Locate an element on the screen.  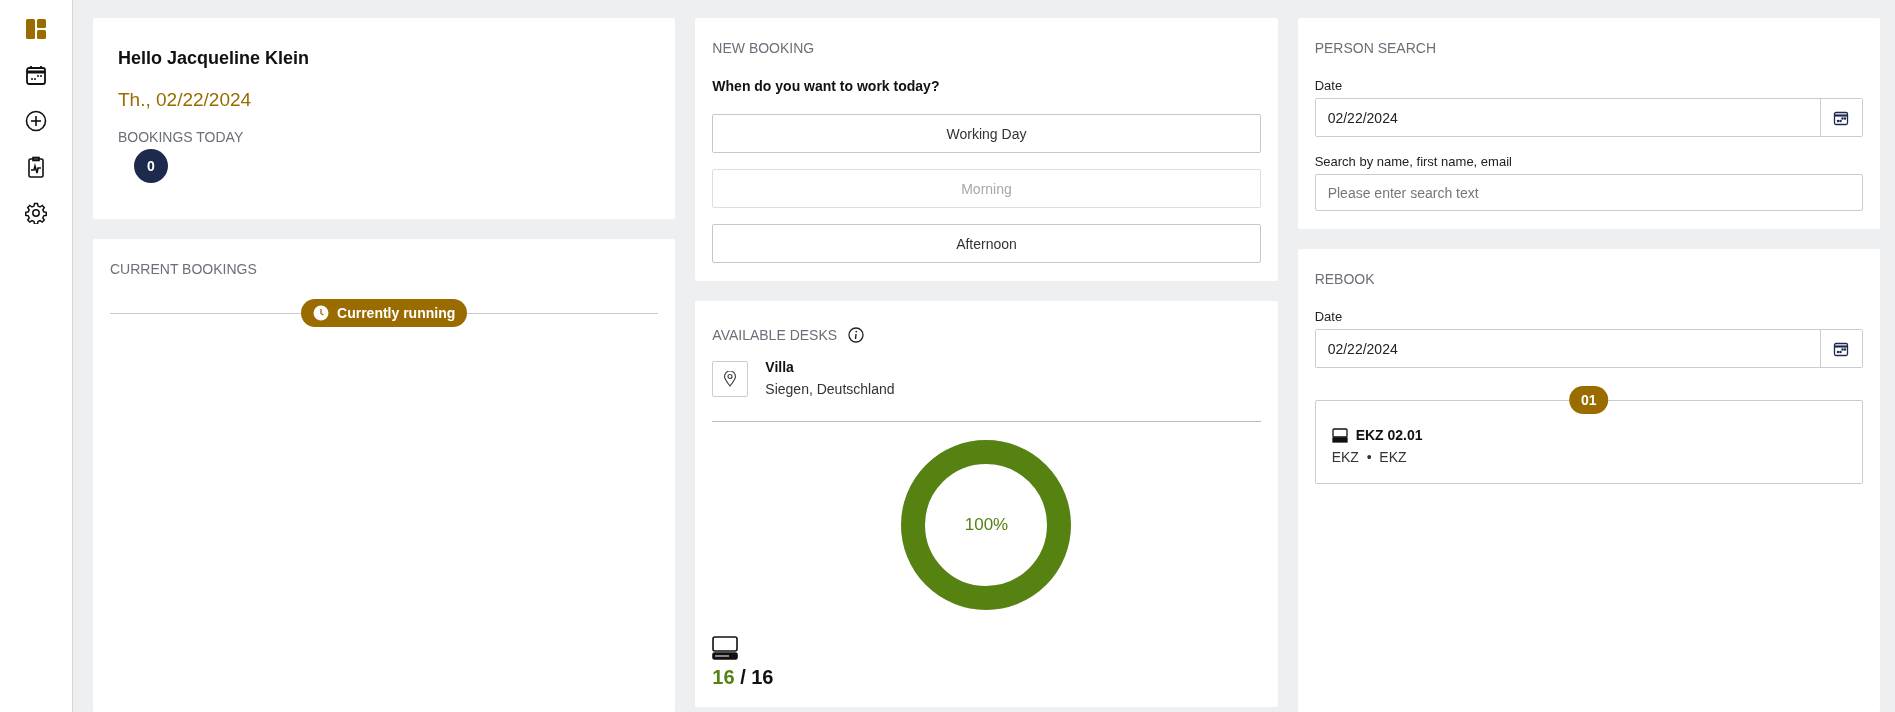
search-field: Please enter search text is located at coordinates (1588, 192).